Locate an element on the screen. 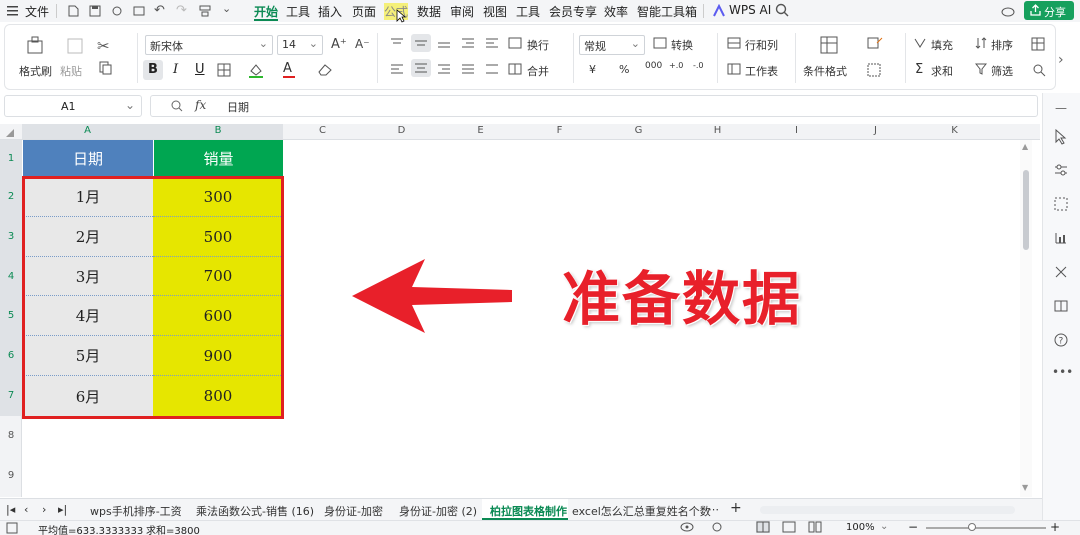 This screenshot has height=535, width=1080. fx-icon: fx is located at coordinates (200, 105).